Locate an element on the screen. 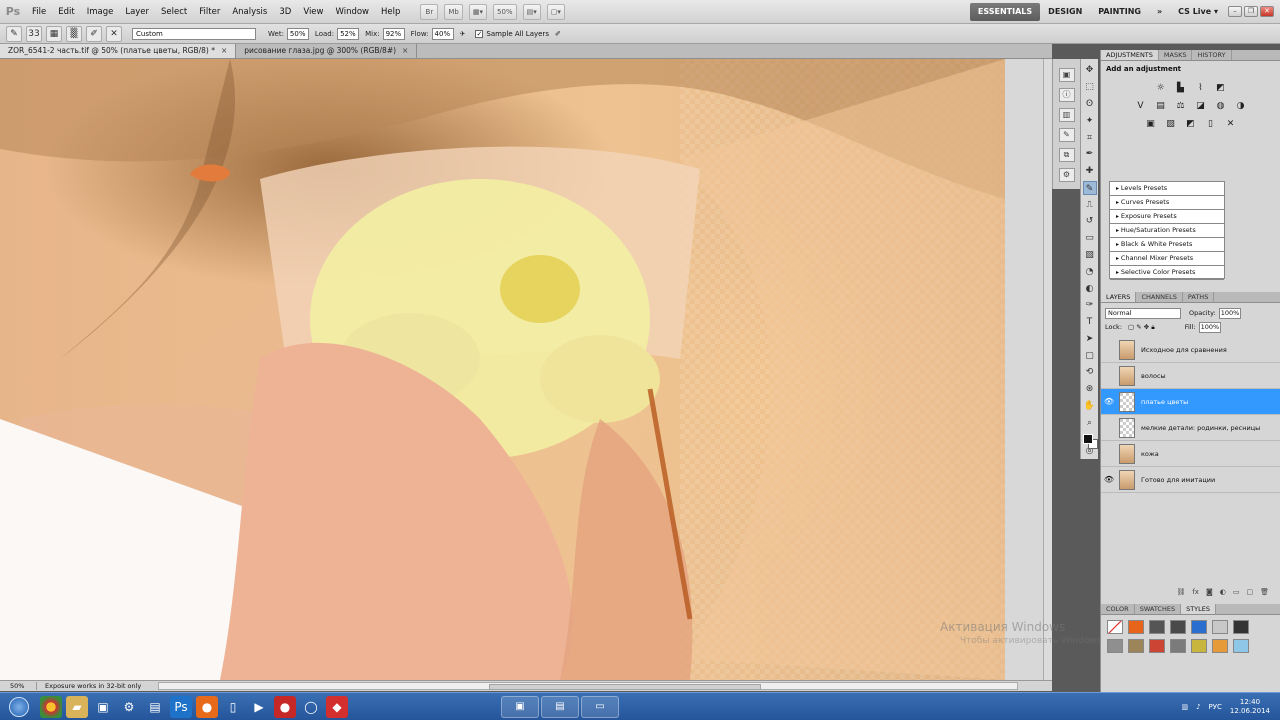  clean-brush-icon: ✕ is located at coordinates (114, 33).